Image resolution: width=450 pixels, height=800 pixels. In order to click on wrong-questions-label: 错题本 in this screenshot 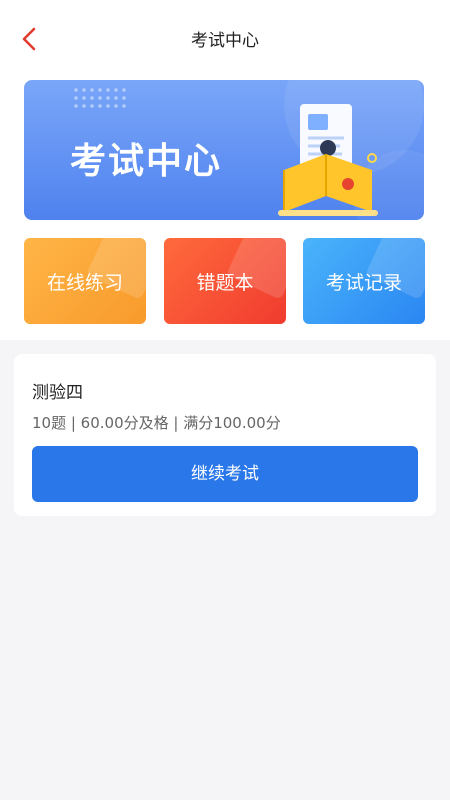, I will do `click(225, 283)`.